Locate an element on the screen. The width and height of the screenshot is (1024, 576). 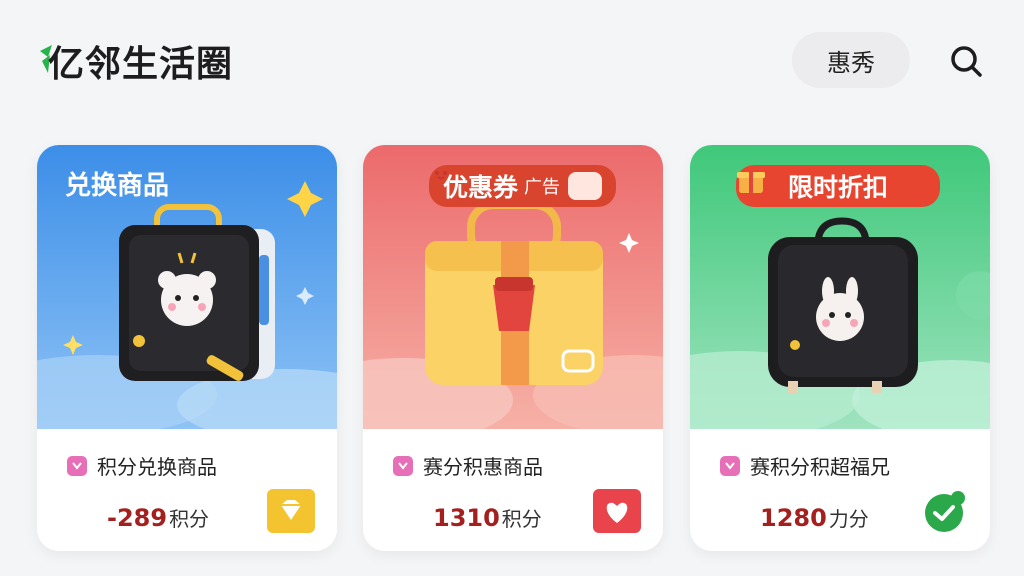
card-info: 积分兑换商品 -289 积分 is located at coordinates (187, 490).